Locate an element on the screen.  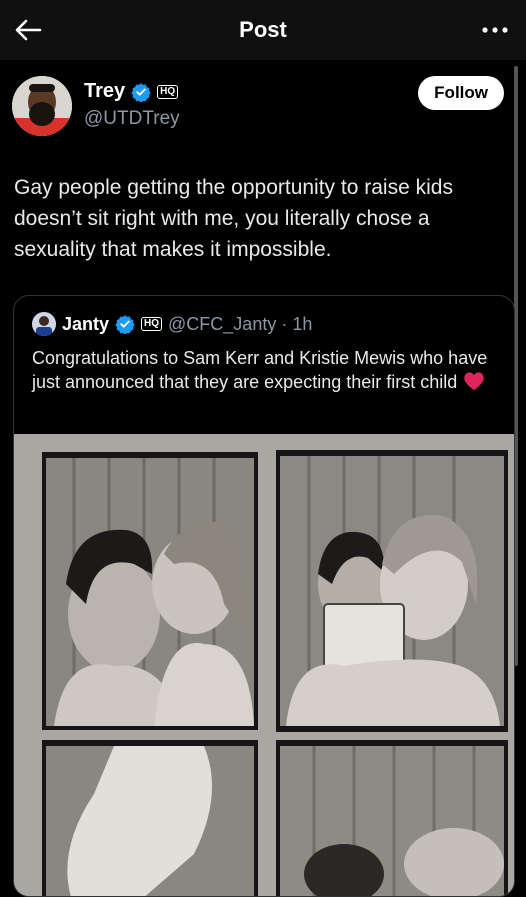
follow-button: Follow is located at coordinates (461, 93).